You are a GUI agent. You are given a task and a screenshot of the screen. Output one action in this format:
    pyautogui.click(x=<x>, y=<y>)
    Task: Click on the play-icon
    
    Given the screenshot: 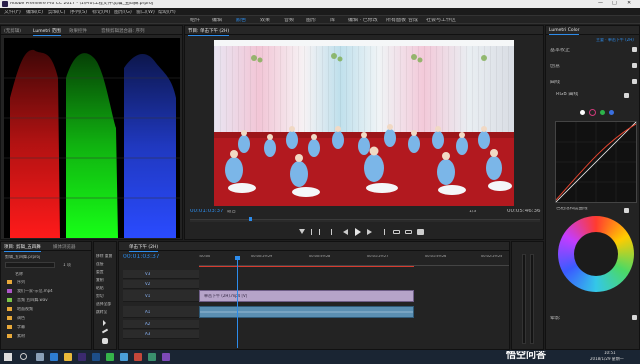 What is the action you would take?
    pyautogui.click(x=358, y=232)
    